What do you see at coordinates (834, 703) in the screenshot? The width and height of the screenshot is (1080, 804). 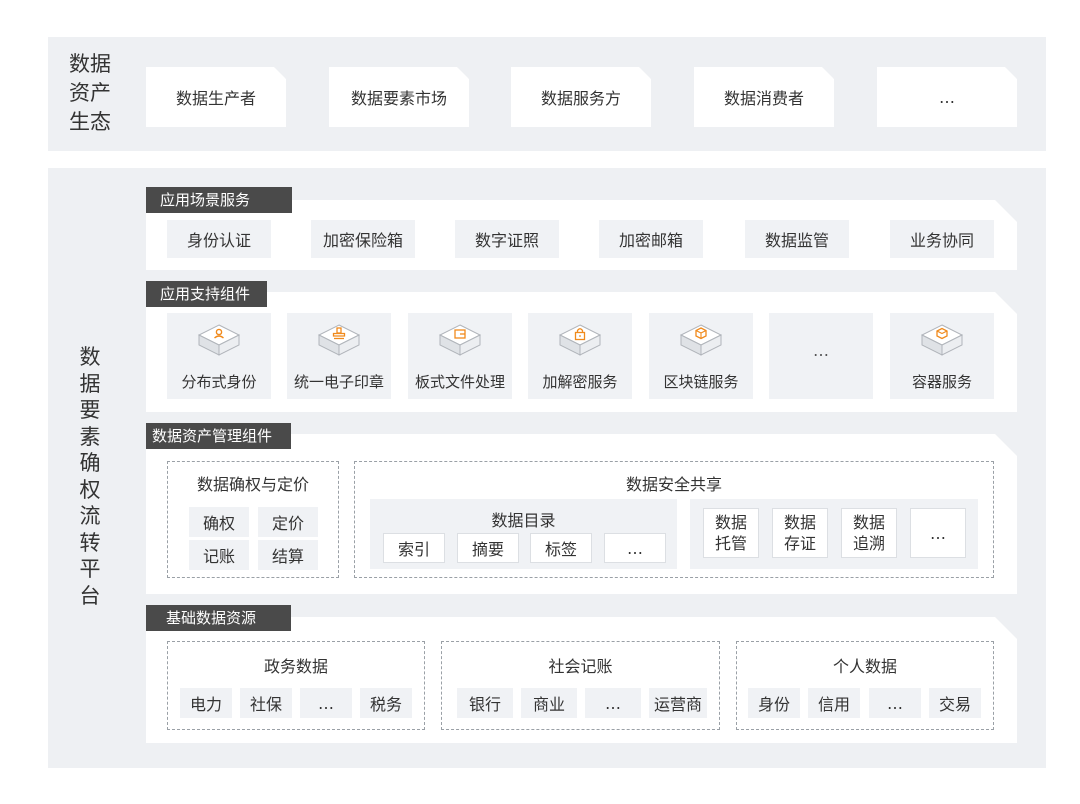 I see `base-chip: 信用` at bounding box center [834, 703].